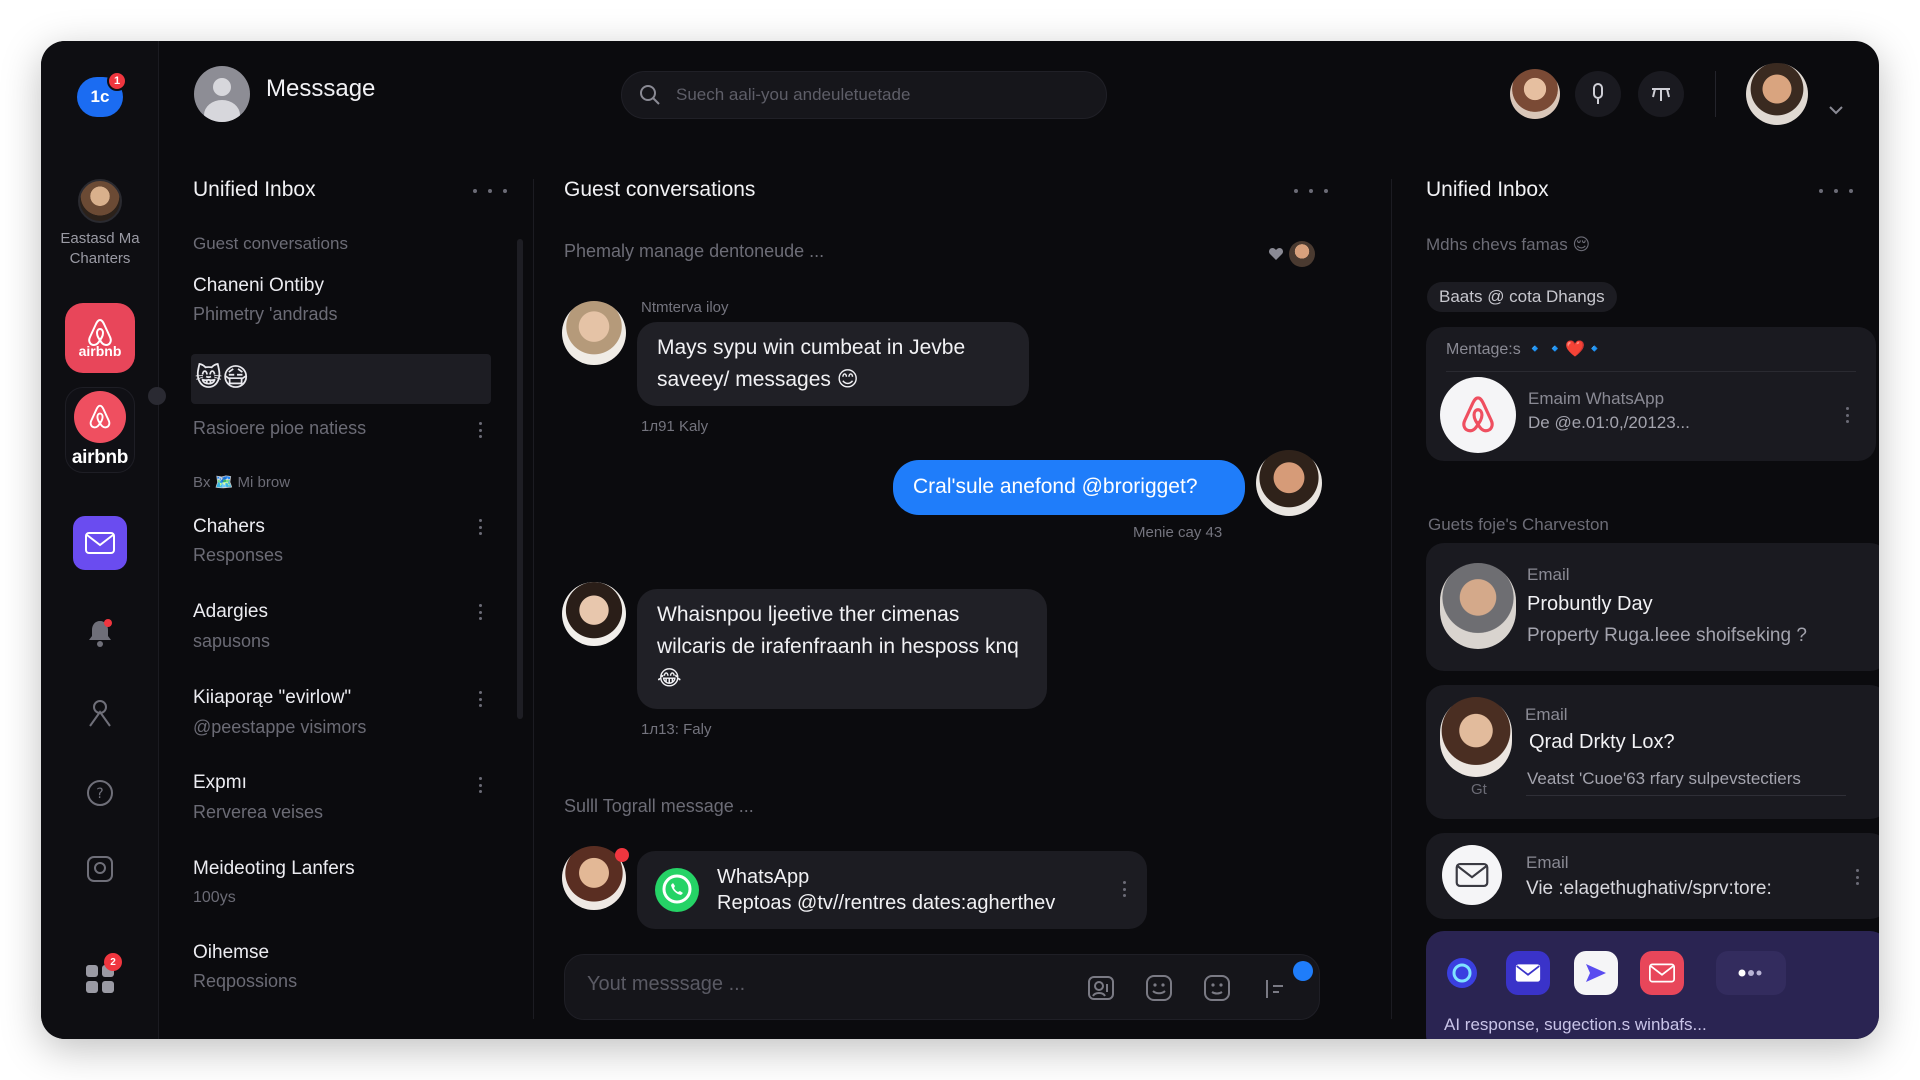 The image size is (1920, 1080). What do you see at coordinates (100, 457) in the screenshot?
I see `rail-airbnb-label: airbnb` at bounding box center [100, 457].